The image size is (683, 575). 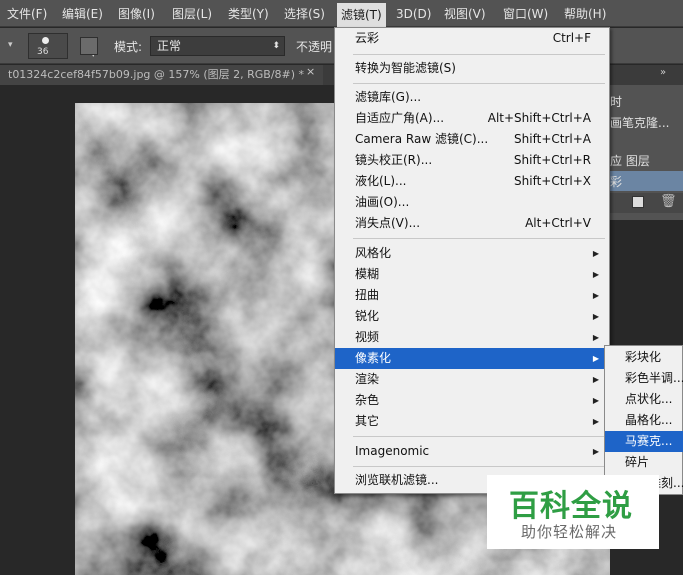 What do you see at coordinates (45, 40) in the screenshot?
I see `brush-tip-icon` at bounding box center [45, 40].